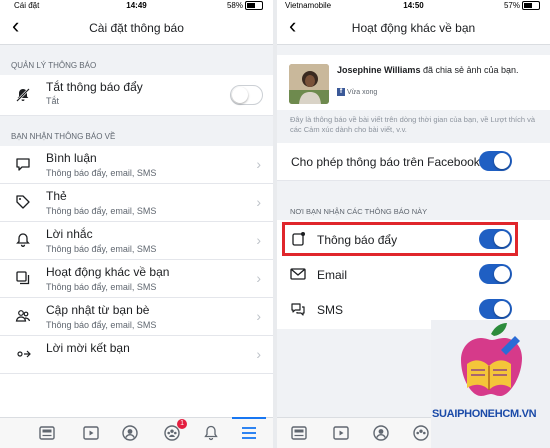  I want to click on comment-icon, so click(23, 164).